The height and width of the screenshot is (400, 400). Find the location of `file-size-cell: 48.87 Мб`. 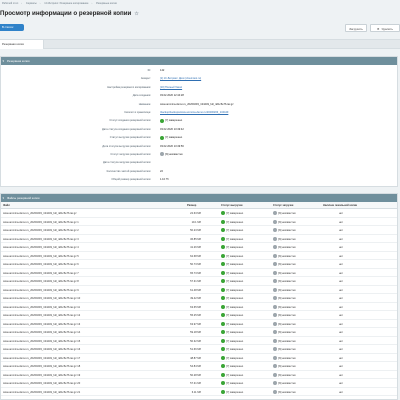

file-size-cell: 48.87 Мб is located at coordinates (195, 358).